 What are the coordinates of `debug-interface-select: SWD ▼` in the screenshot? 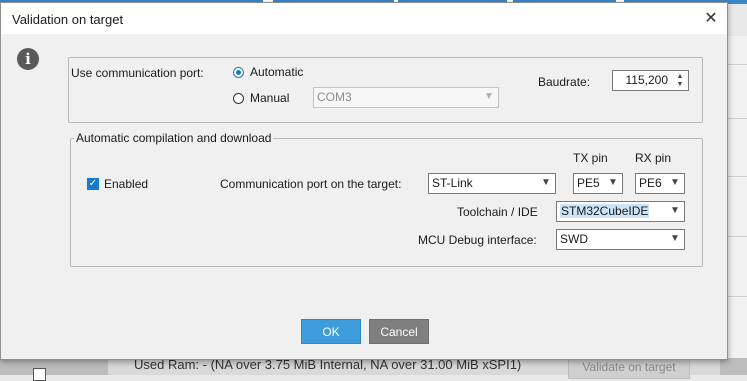 It's located at (620, 239).